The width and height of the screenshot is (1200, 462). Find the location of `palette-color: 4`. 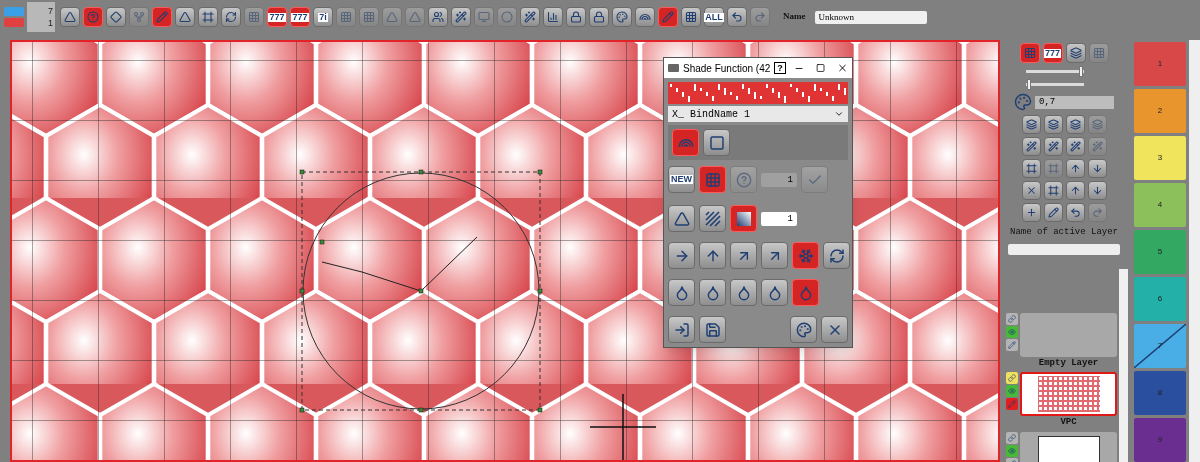

palette-color: 4 is located at coordinates (1160, 205).